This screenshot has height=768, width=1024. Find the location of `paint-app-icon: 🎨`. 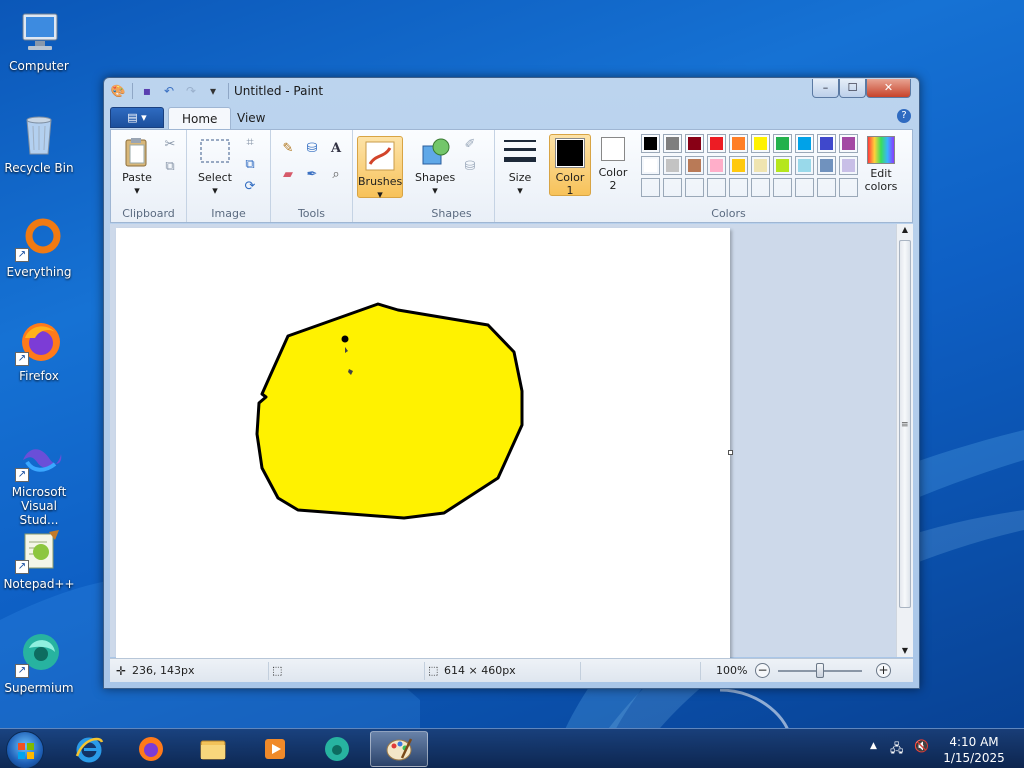

paint-app-icon: 🎨 is located at coordinates (118, 91).